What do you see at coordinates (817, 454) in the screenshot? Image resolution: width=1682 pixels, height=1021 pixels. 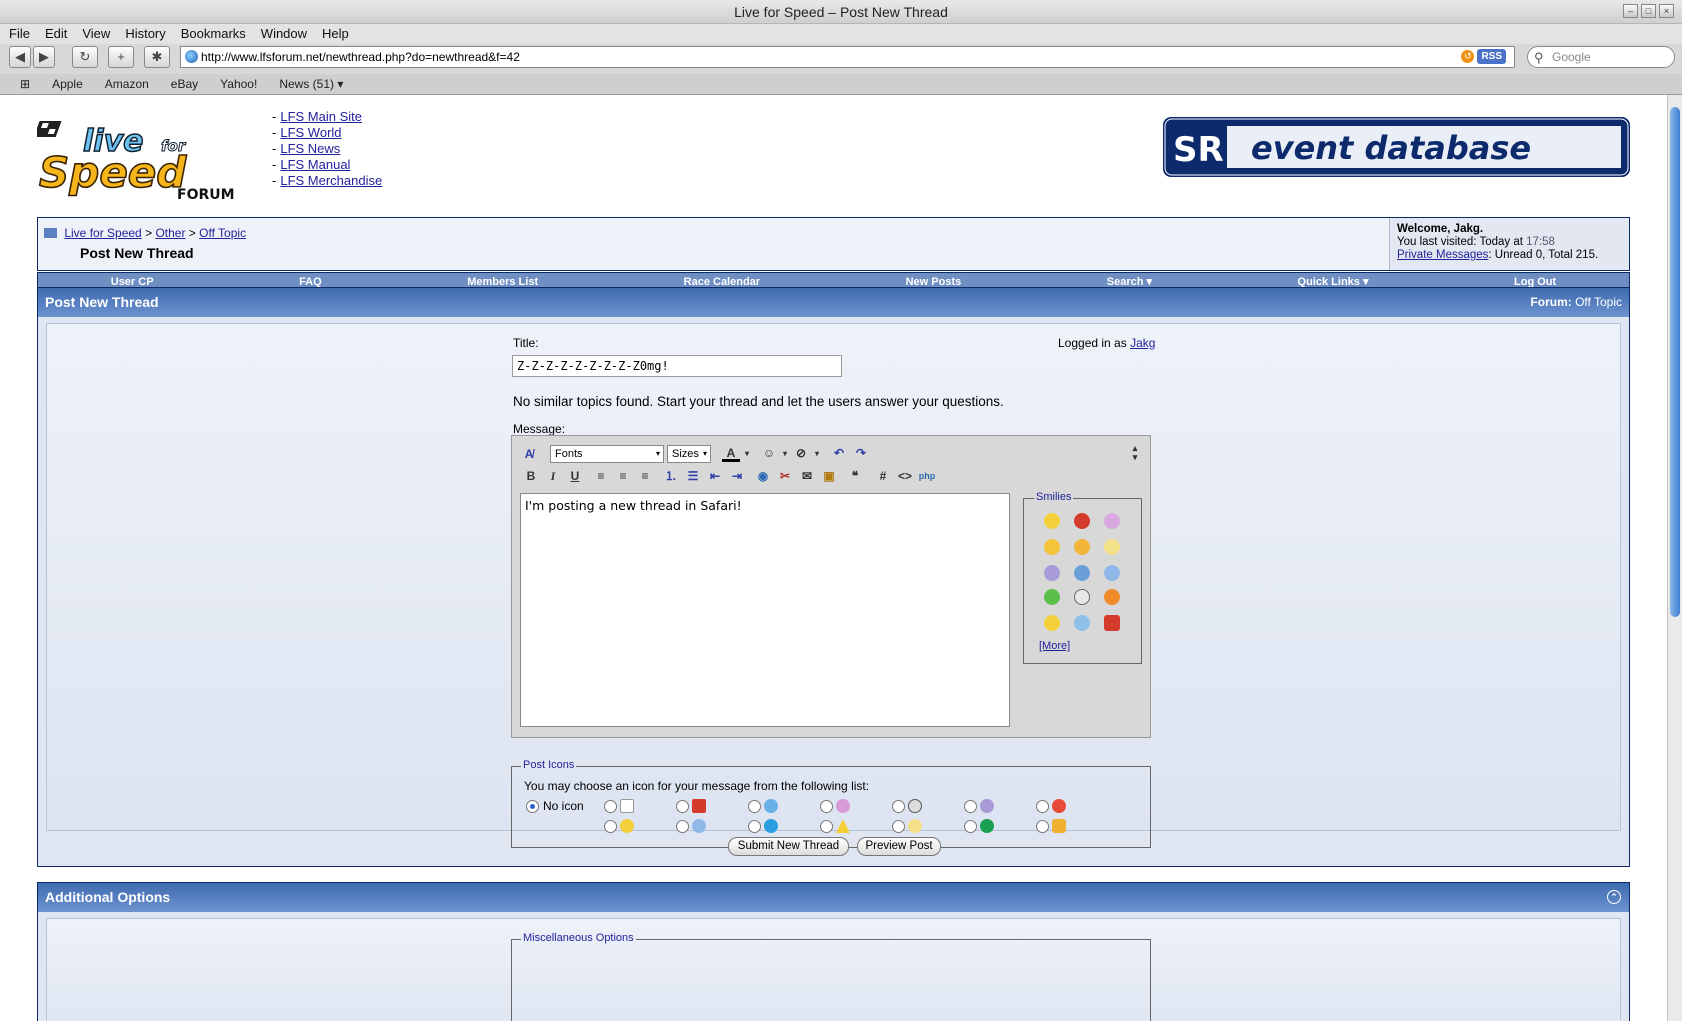 I see `attachment-dropdown: ▾` at bounding box center [817, 454].